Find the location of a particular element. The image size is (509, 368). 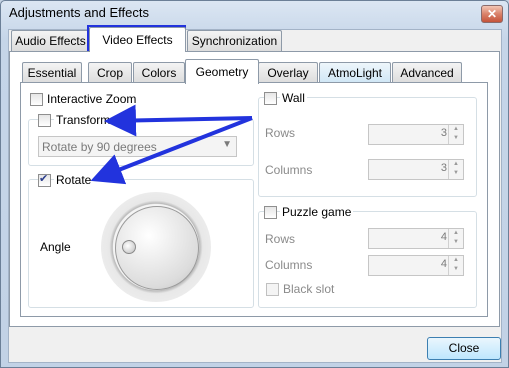

tab-video-effects: Video Effects is located at coordinates (137, 39).